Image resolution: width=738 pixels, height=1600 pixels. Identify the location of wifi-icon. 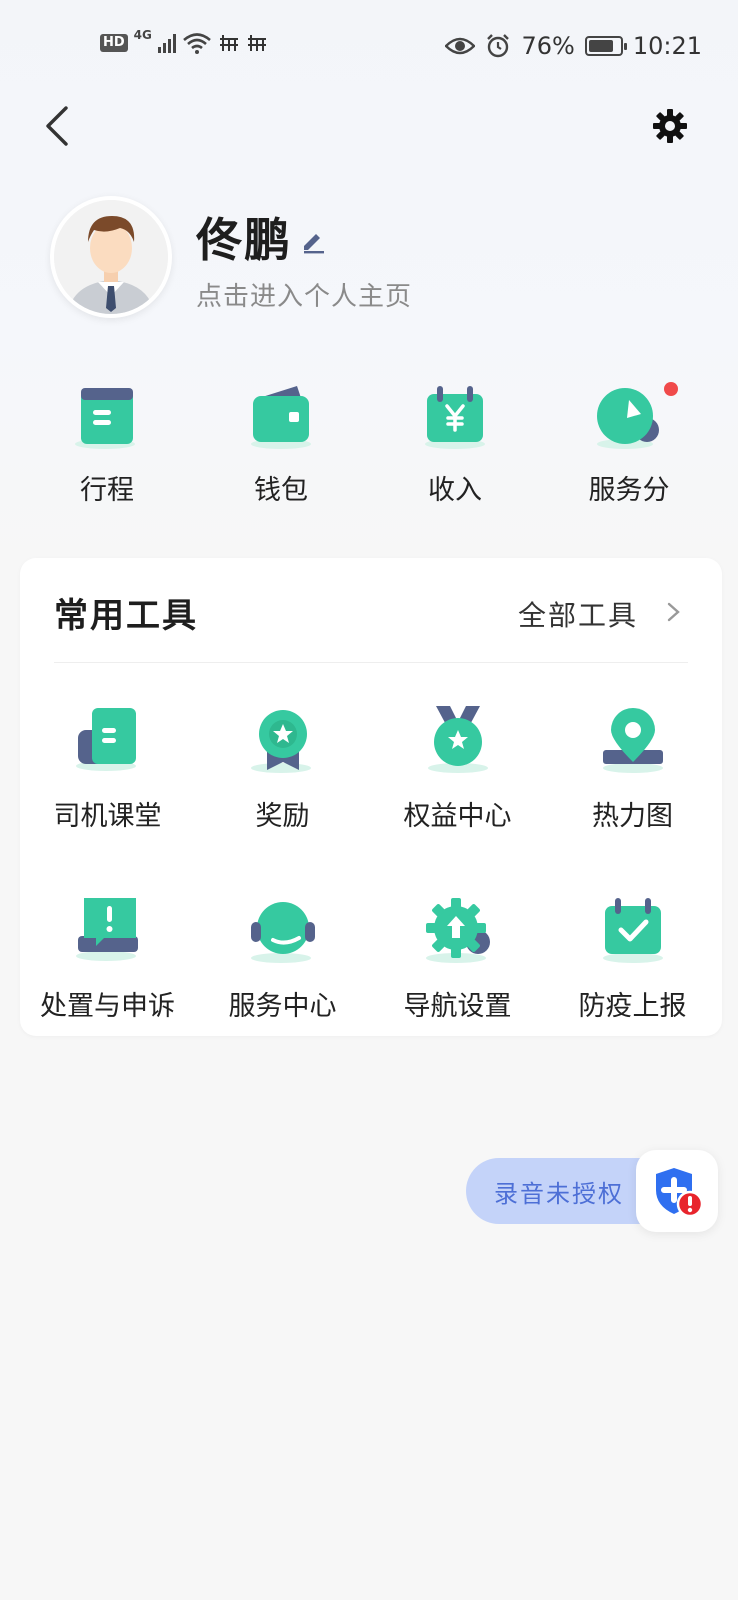
(197, 43).